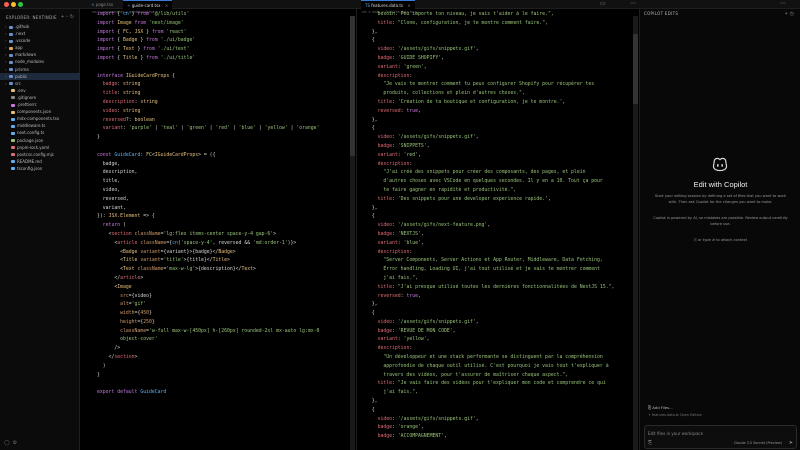  What do you see at coordinates (140, 129) in the screenshot?
I see `code-token: 'purple'` at bounding box center [140, 129].